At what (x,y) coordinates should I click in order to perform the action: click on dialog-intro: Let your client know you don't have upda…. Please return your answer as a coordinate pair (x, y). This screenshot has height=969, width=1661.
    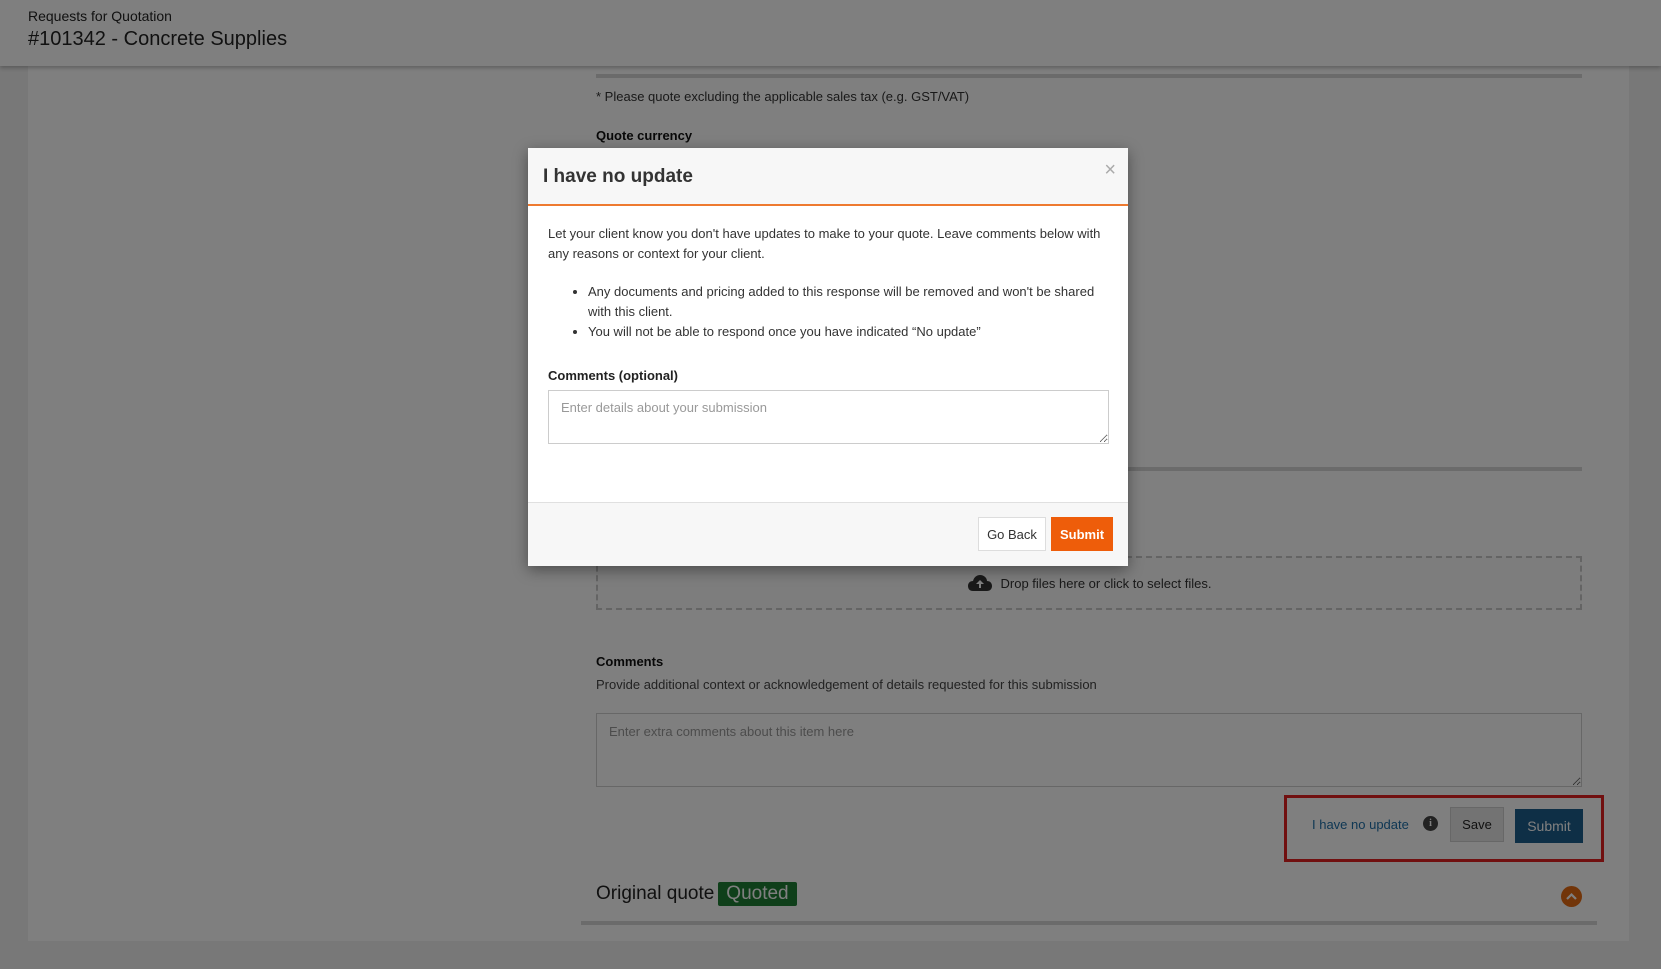
    Looking at the image, I should click on (824, 243).